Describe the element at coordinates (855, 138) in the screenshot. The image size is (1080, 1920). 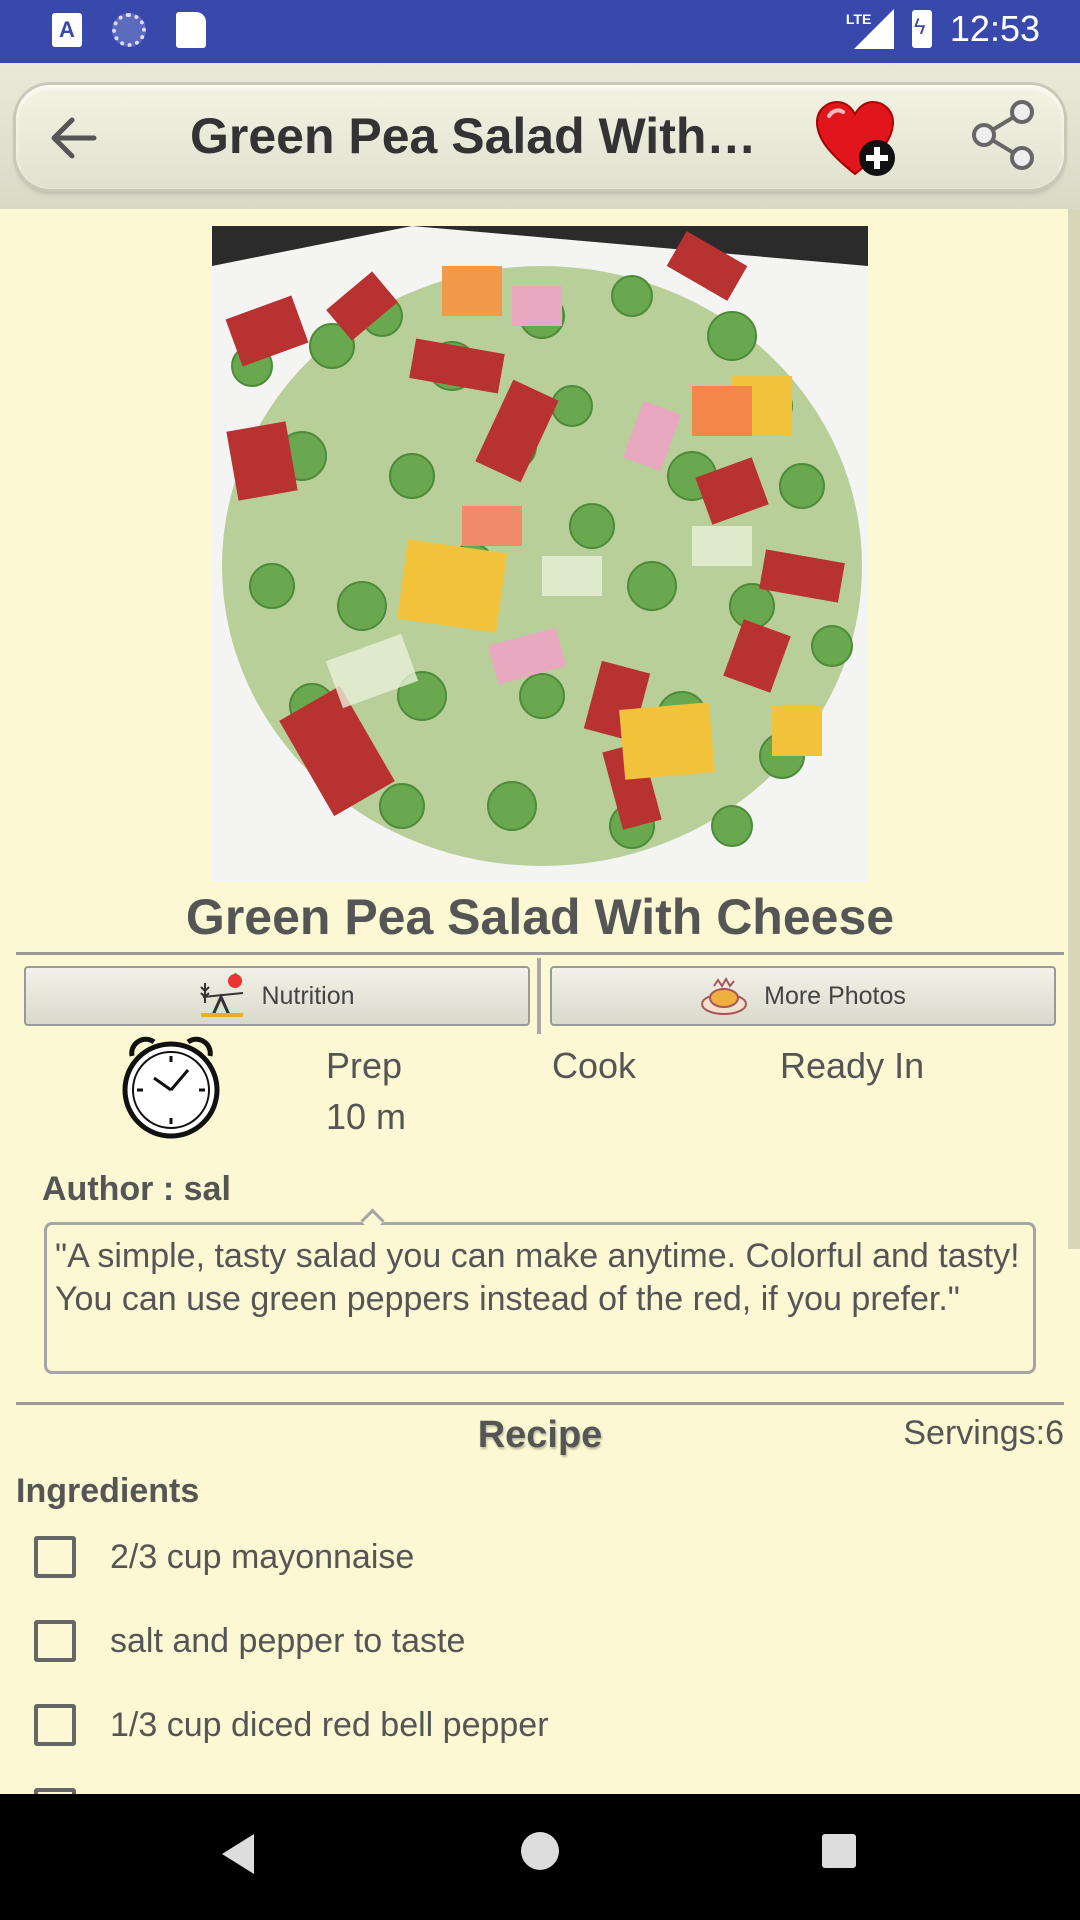
I see `heart-plus-icon` at that location.